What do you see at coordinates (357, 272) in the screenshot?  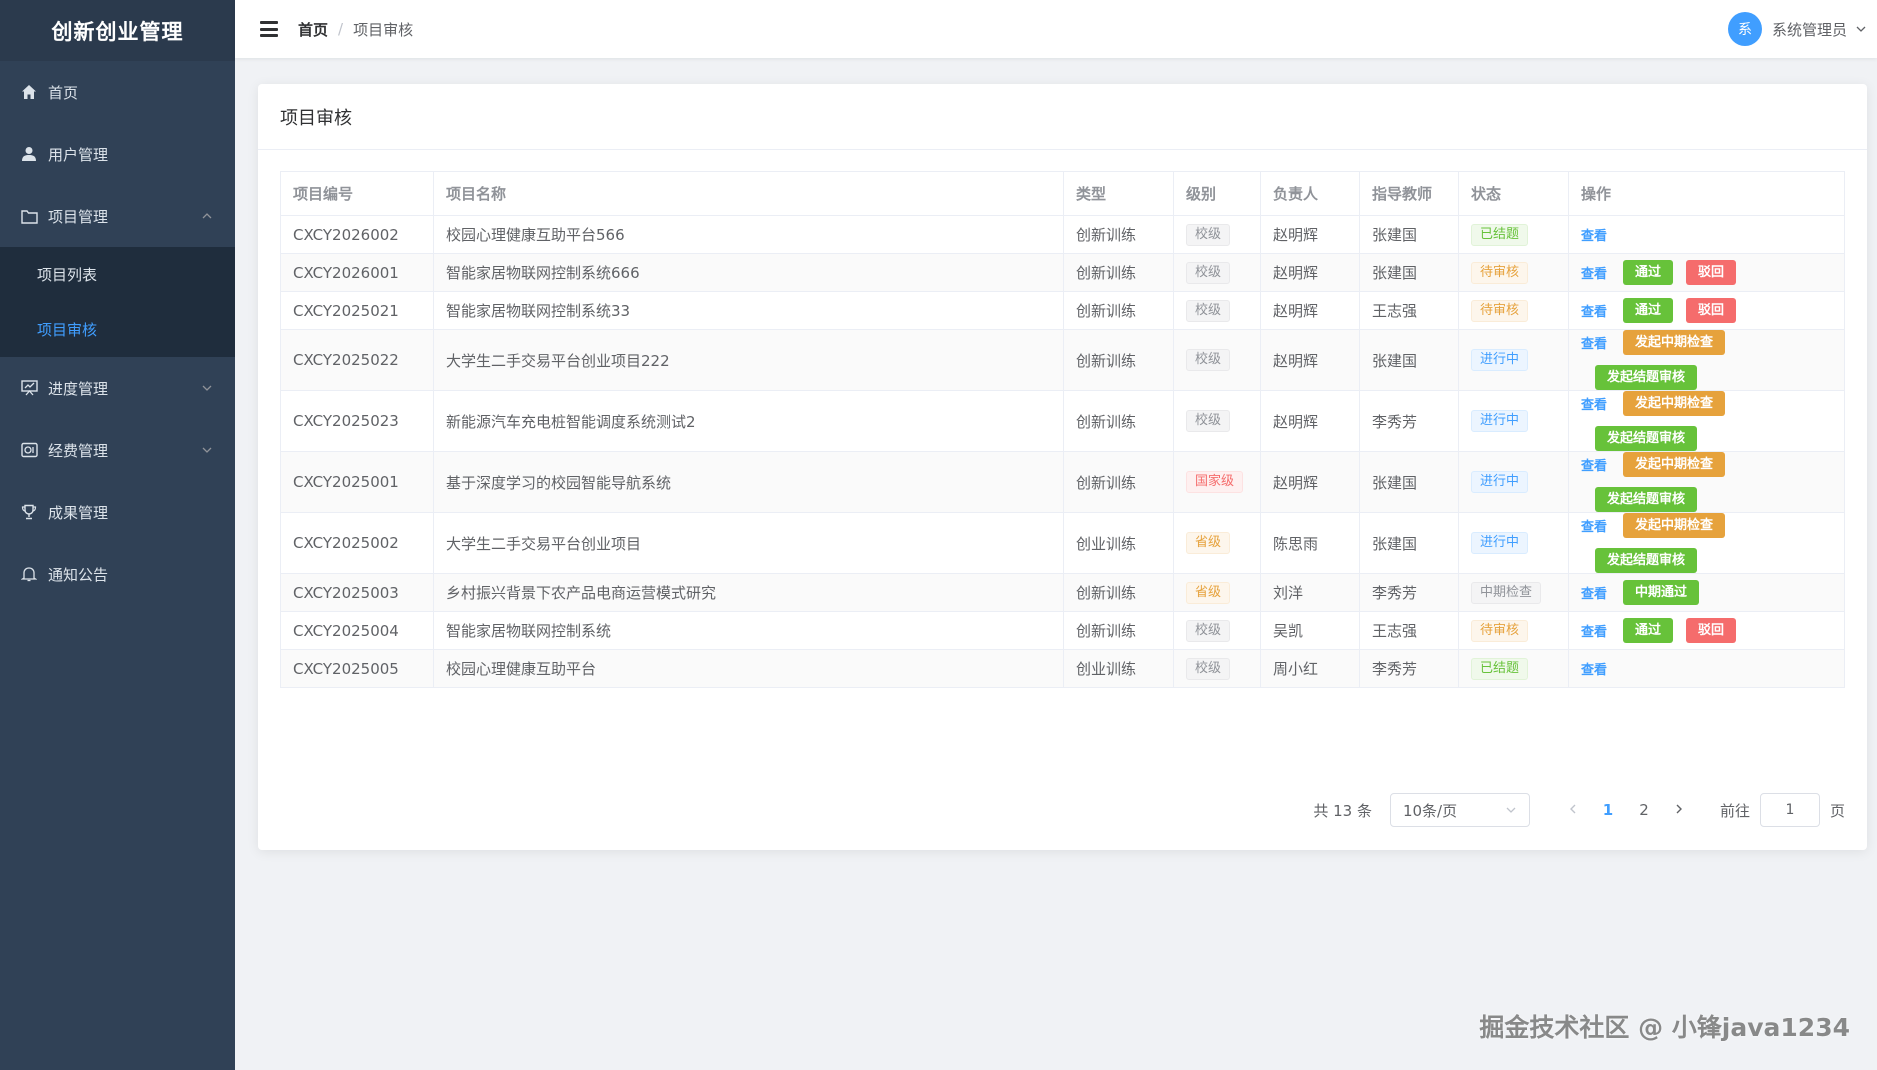 I see `project-code-cell: CXCY2026001` at bounding box center [357, 272].